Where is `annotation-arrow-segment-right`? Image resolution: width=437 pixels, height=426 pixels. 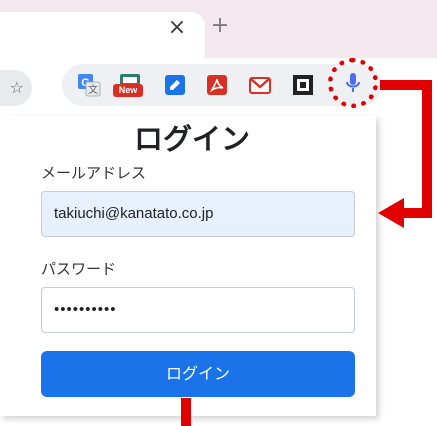 annotation-arrow-segment-right is located at coordinates (427, 149).